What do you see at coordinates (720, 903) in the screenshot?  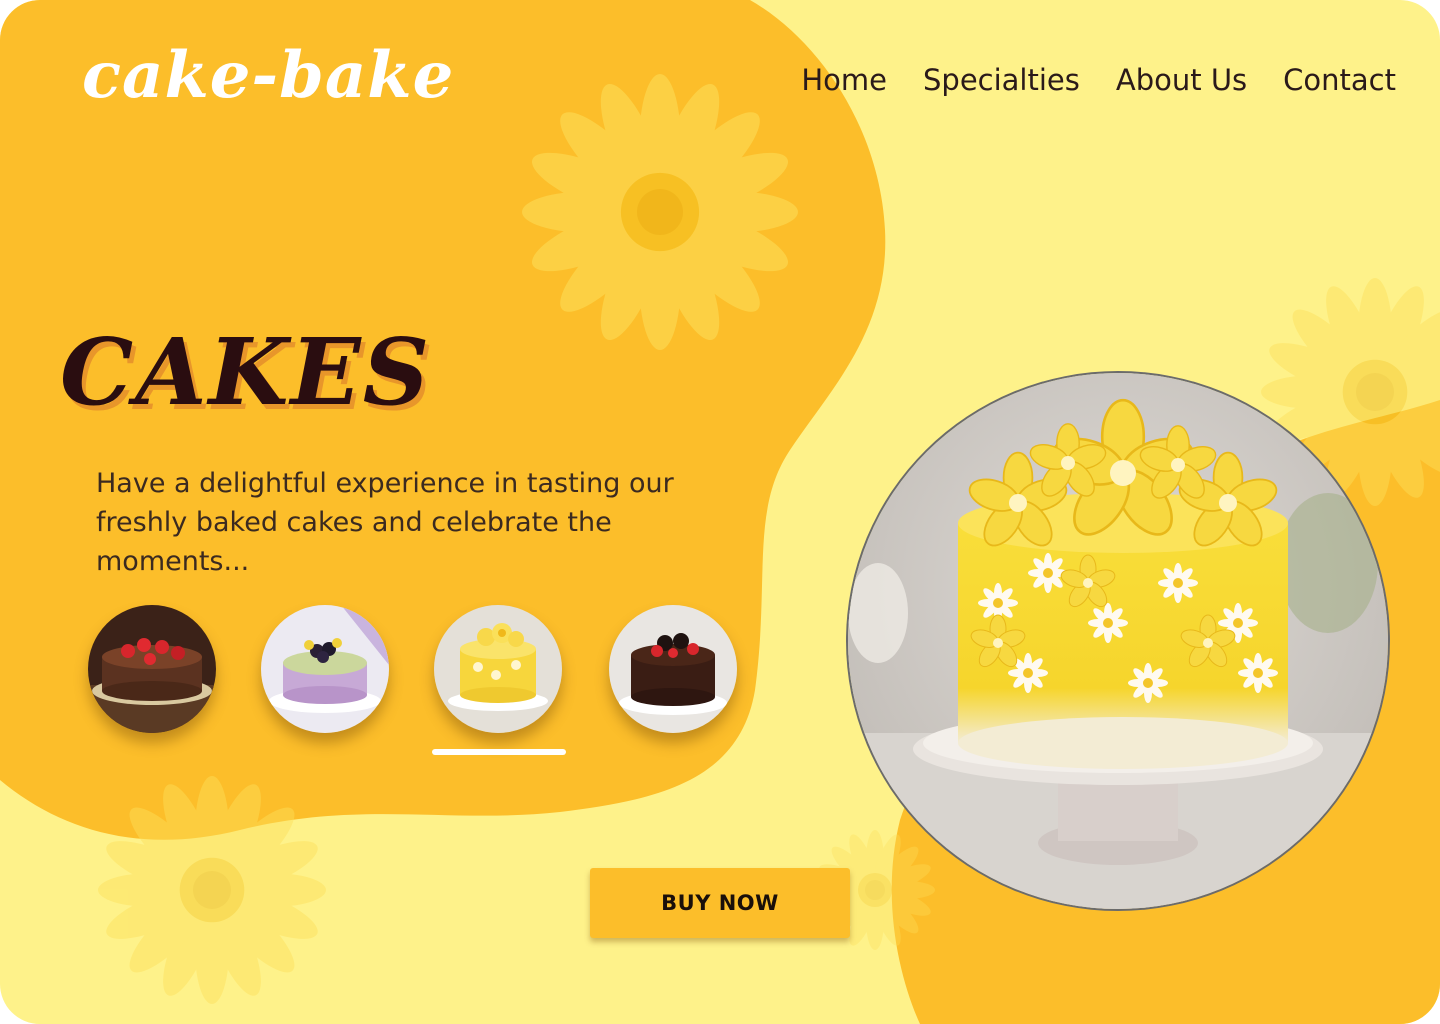 I see `buy-now-button: BUY NOW` at bounding box center [720, 903].